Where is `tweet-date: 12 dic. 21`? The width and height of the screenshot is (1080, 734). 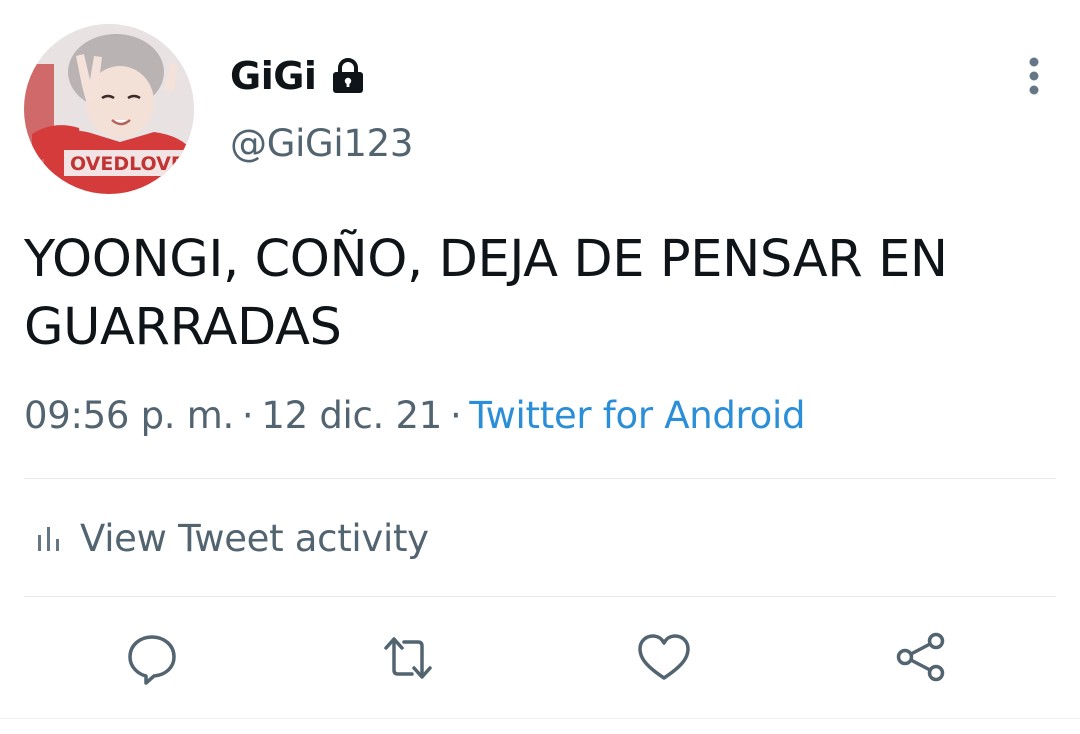
tweet-date: 12 dic. 21 is located at coordinates (351, 415).